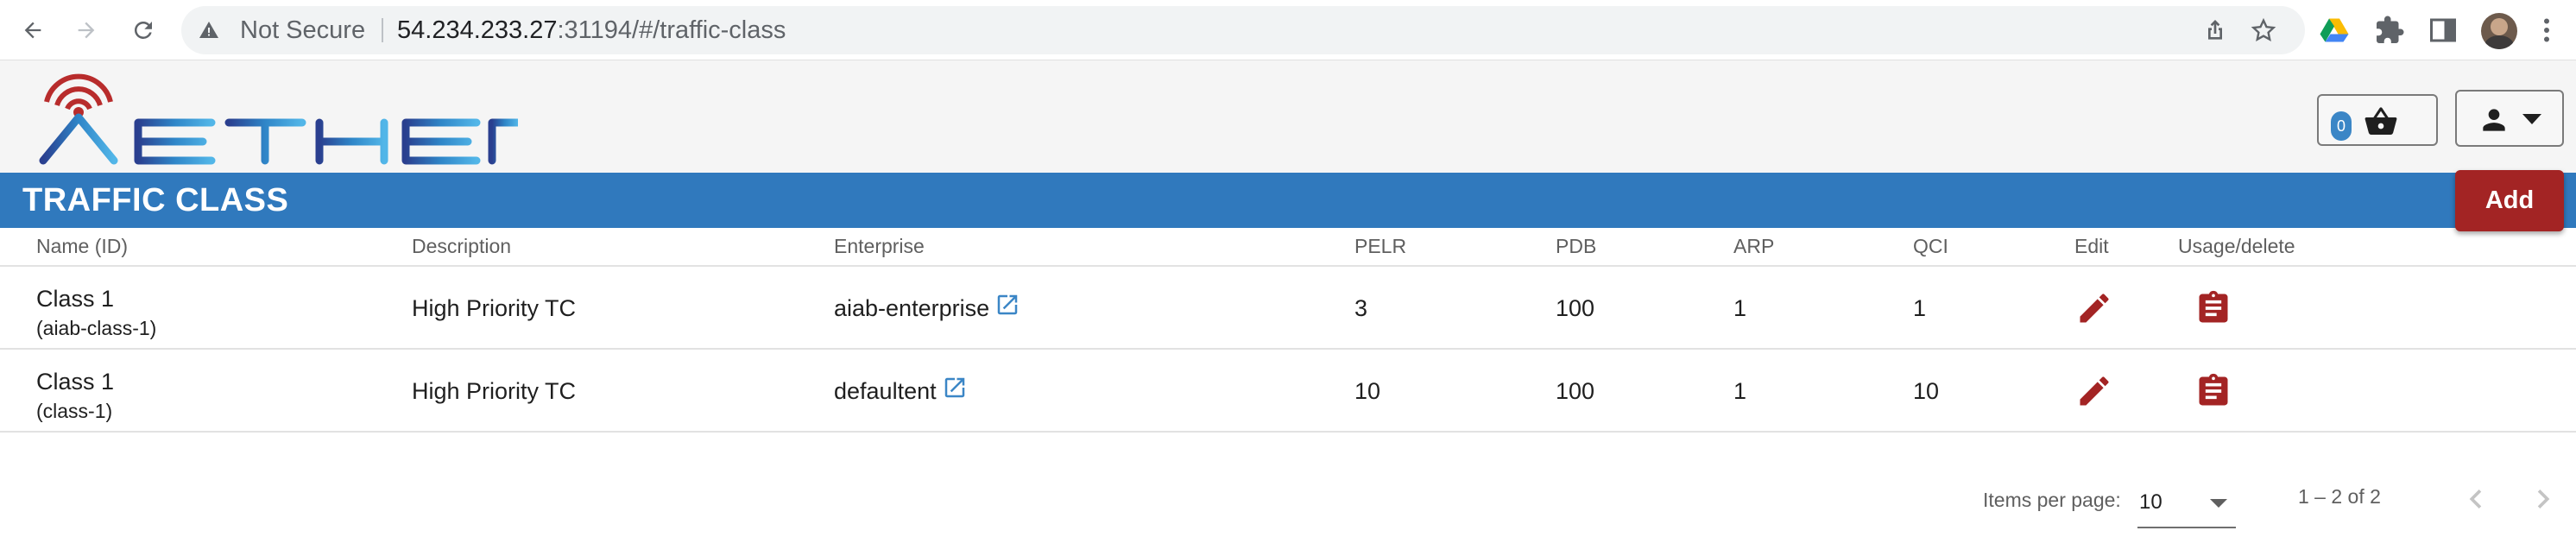 The image size is (2576, 537). I want to click on add-button: Add, so click(2509, 200).